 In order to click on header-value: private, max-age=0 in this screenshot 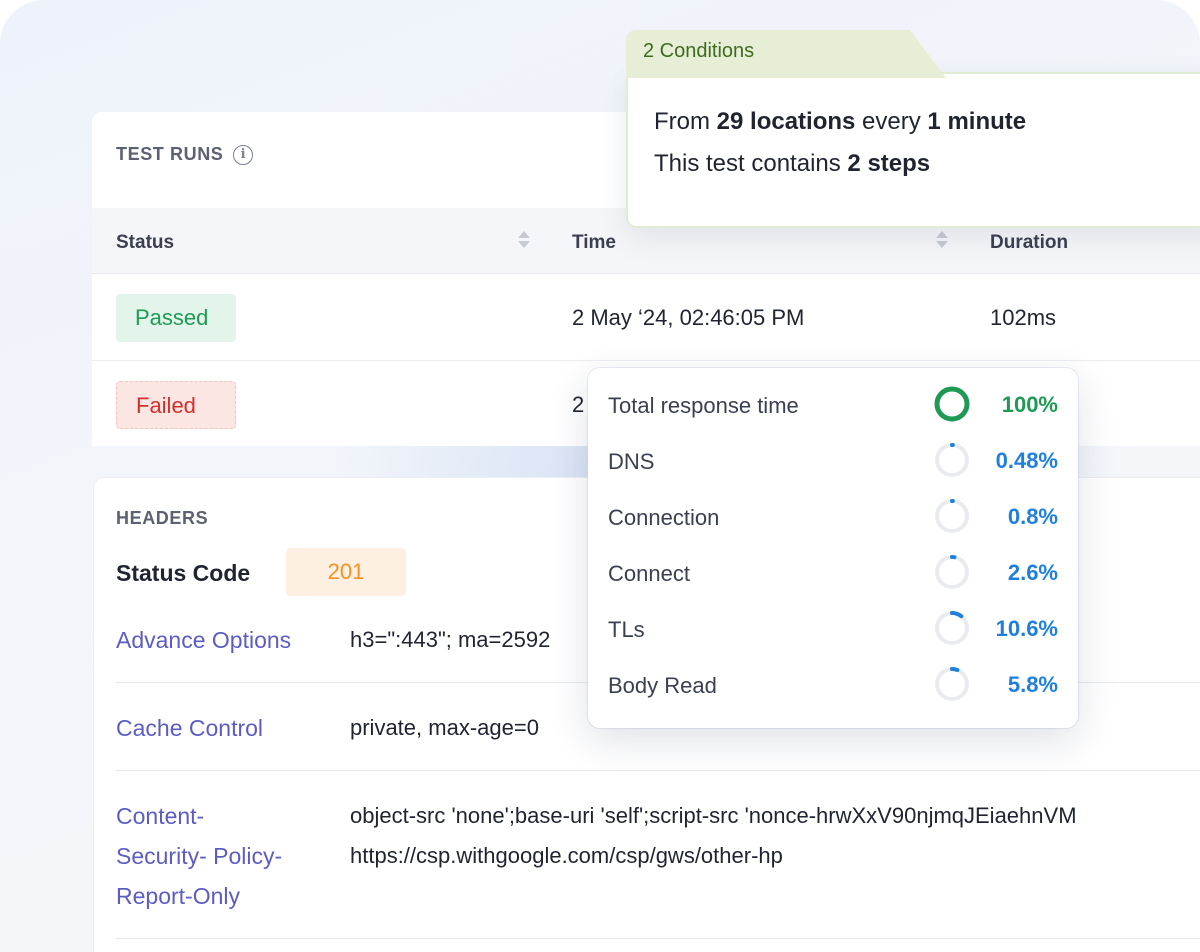, I will do `click(444, 727)`.